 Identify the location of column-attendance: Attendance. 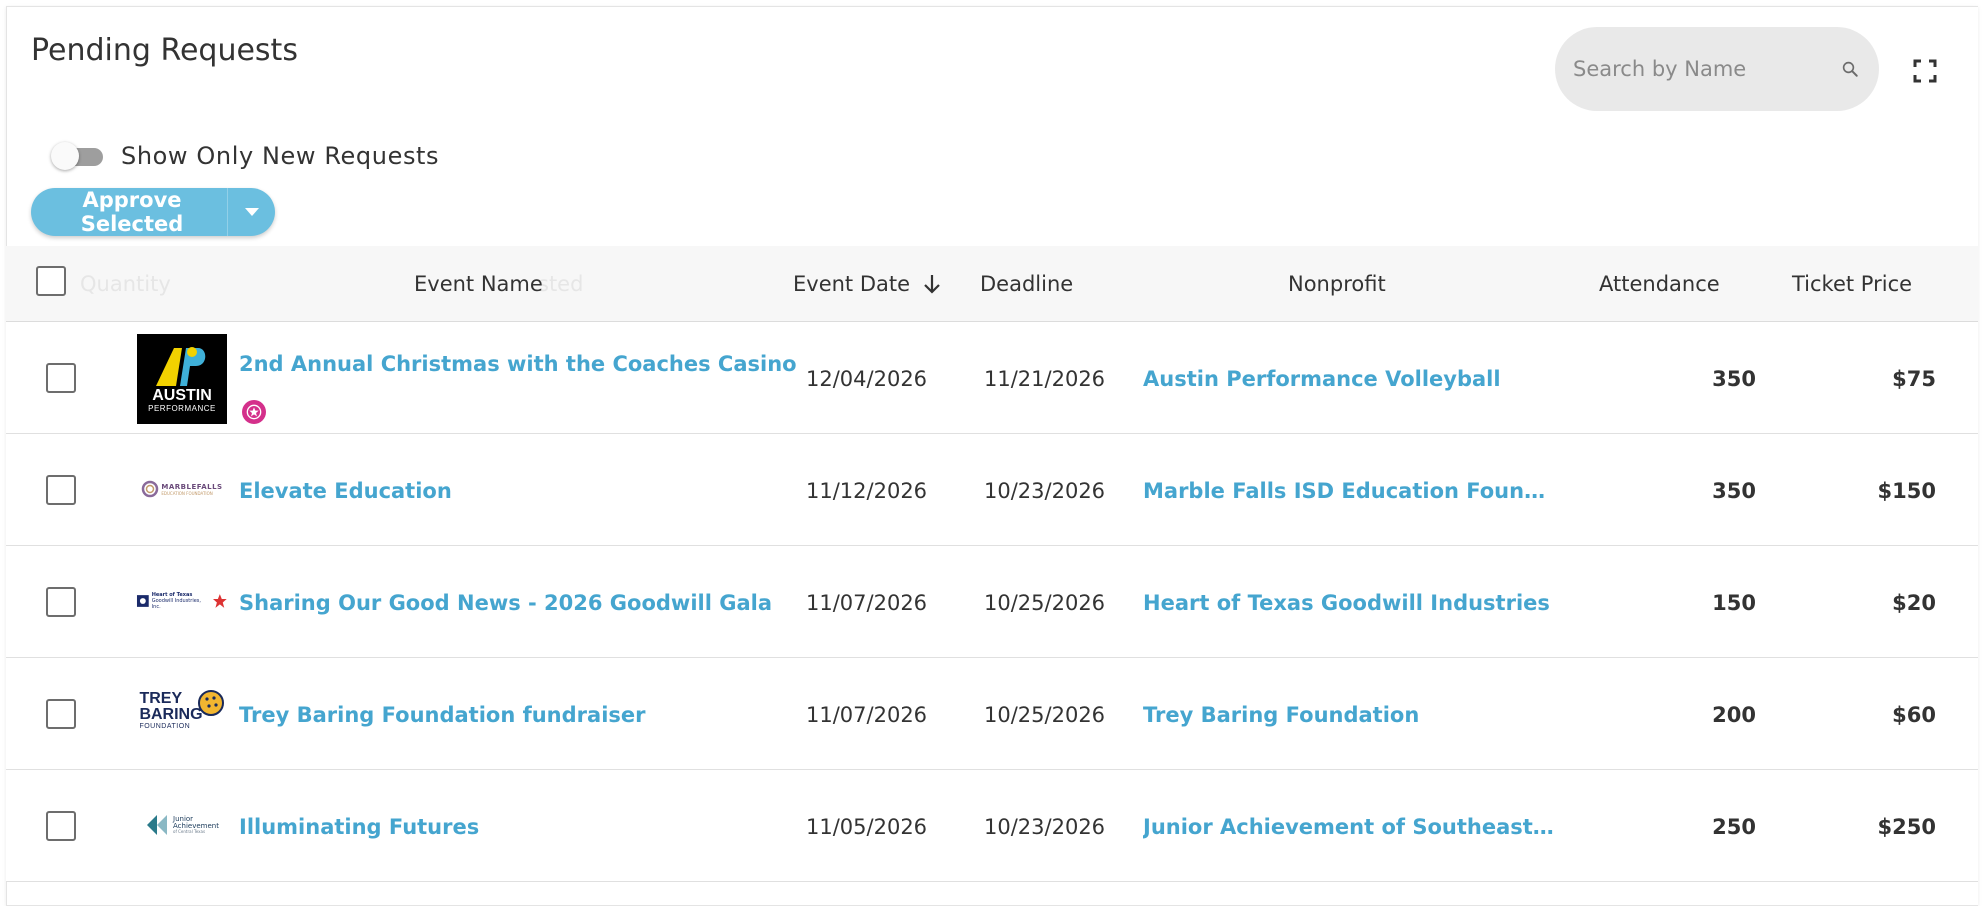
(1659, 284).